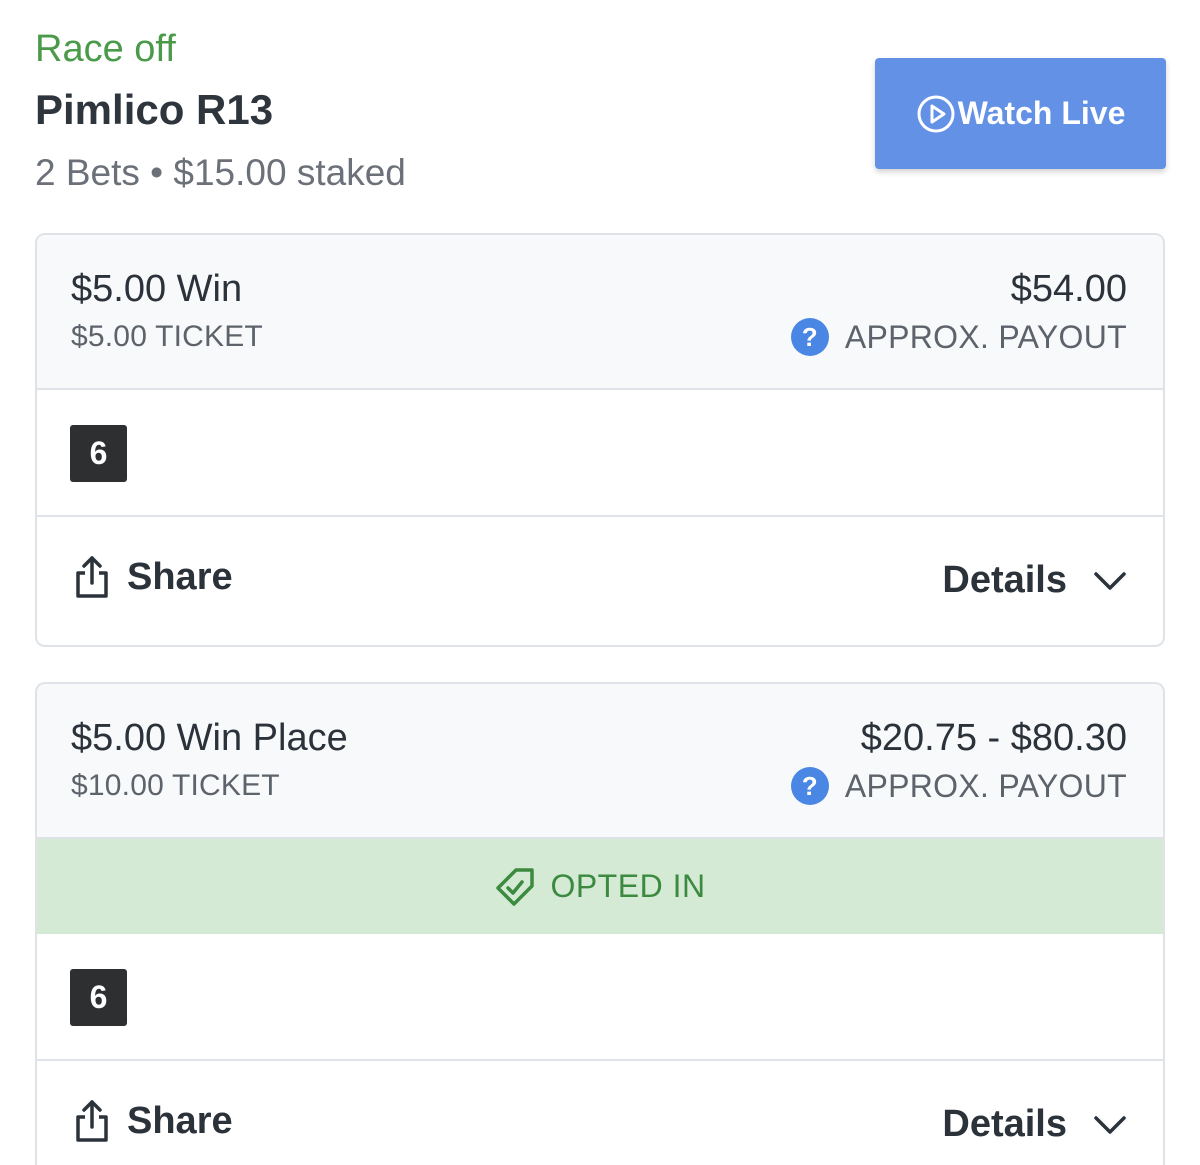  What do you see at coordinates (220, 172) in the screenshot?
I see `bets-summary: 2 Bets • $15.00 staked` at bounding box center [220, 172].